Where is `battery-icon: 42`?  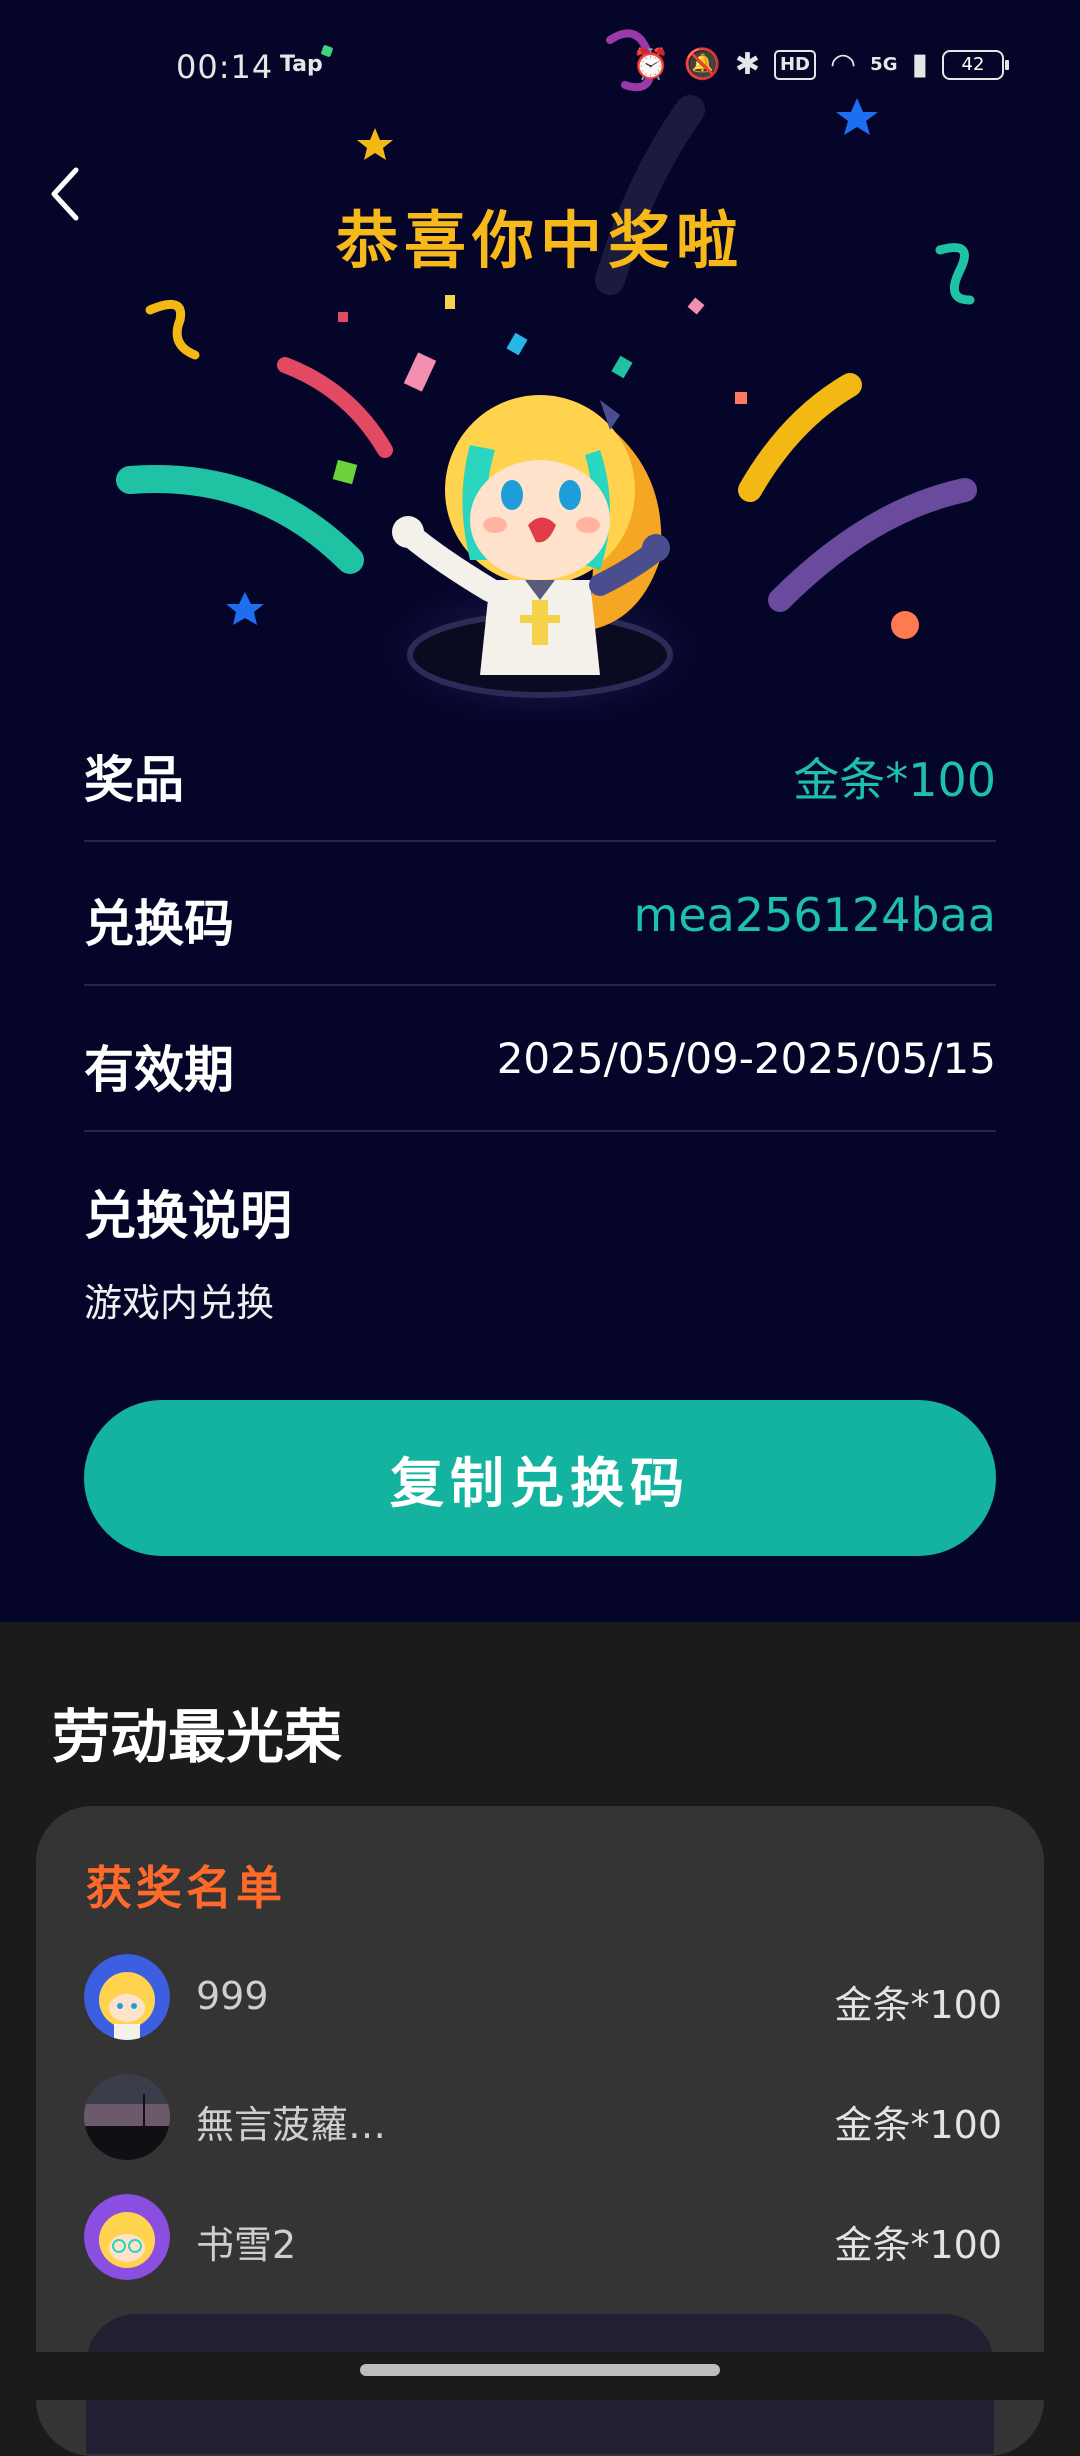
battery-icon: 42 is located at coordinates (975, 65).